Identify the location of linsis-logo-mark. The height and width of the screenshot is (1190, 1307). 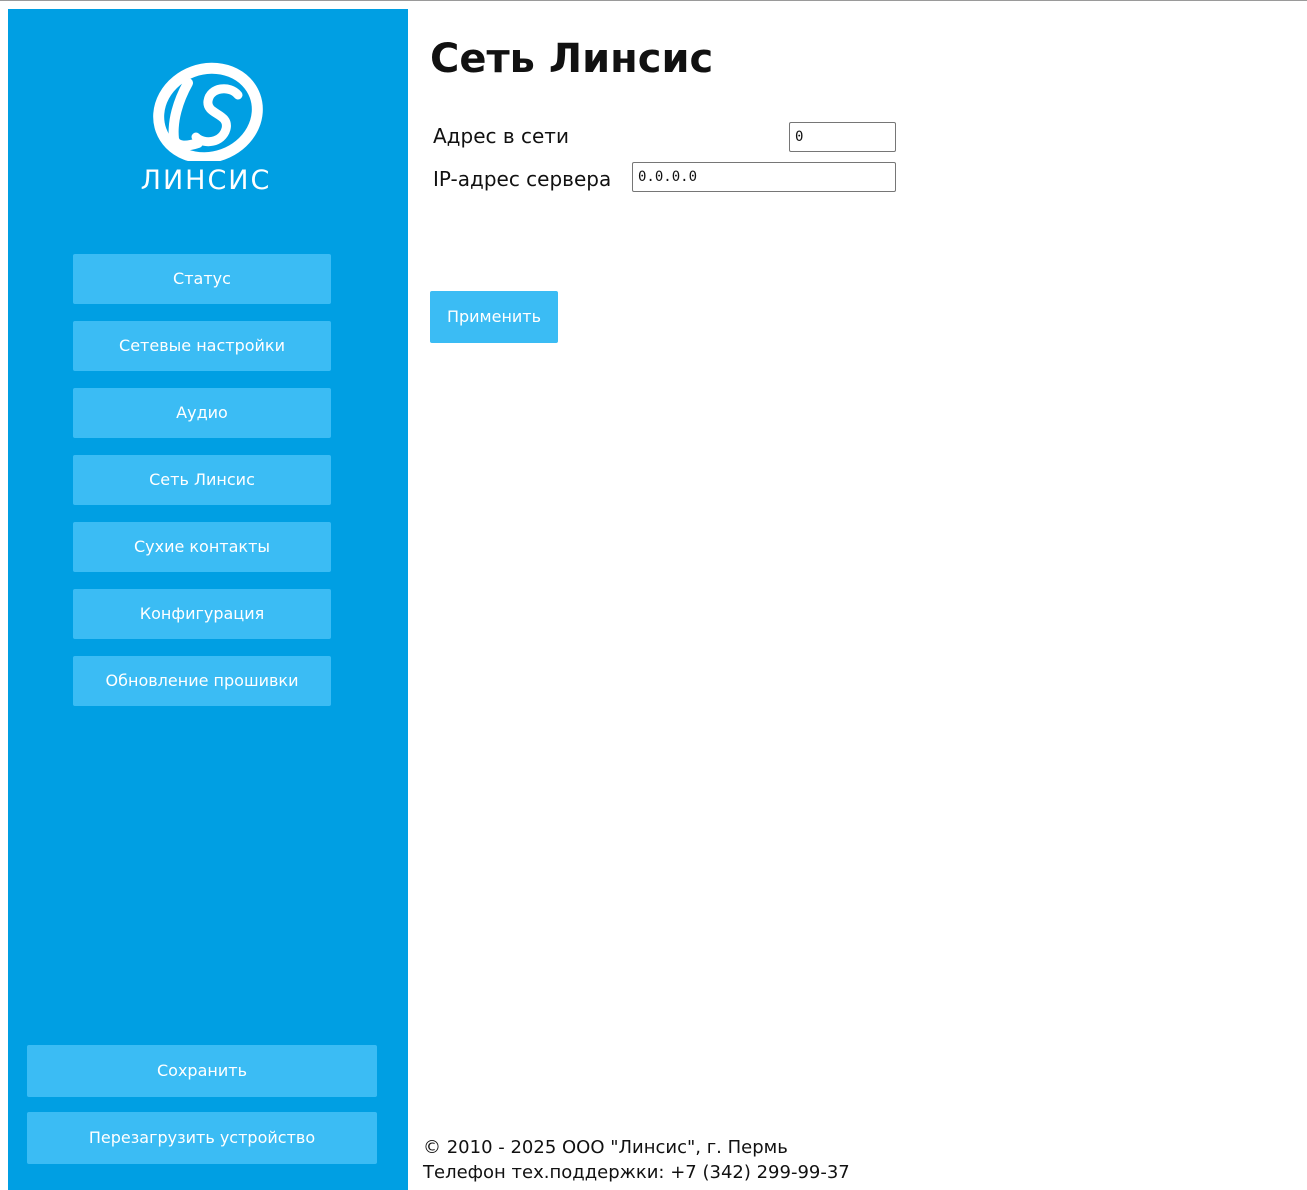
(208, 113).